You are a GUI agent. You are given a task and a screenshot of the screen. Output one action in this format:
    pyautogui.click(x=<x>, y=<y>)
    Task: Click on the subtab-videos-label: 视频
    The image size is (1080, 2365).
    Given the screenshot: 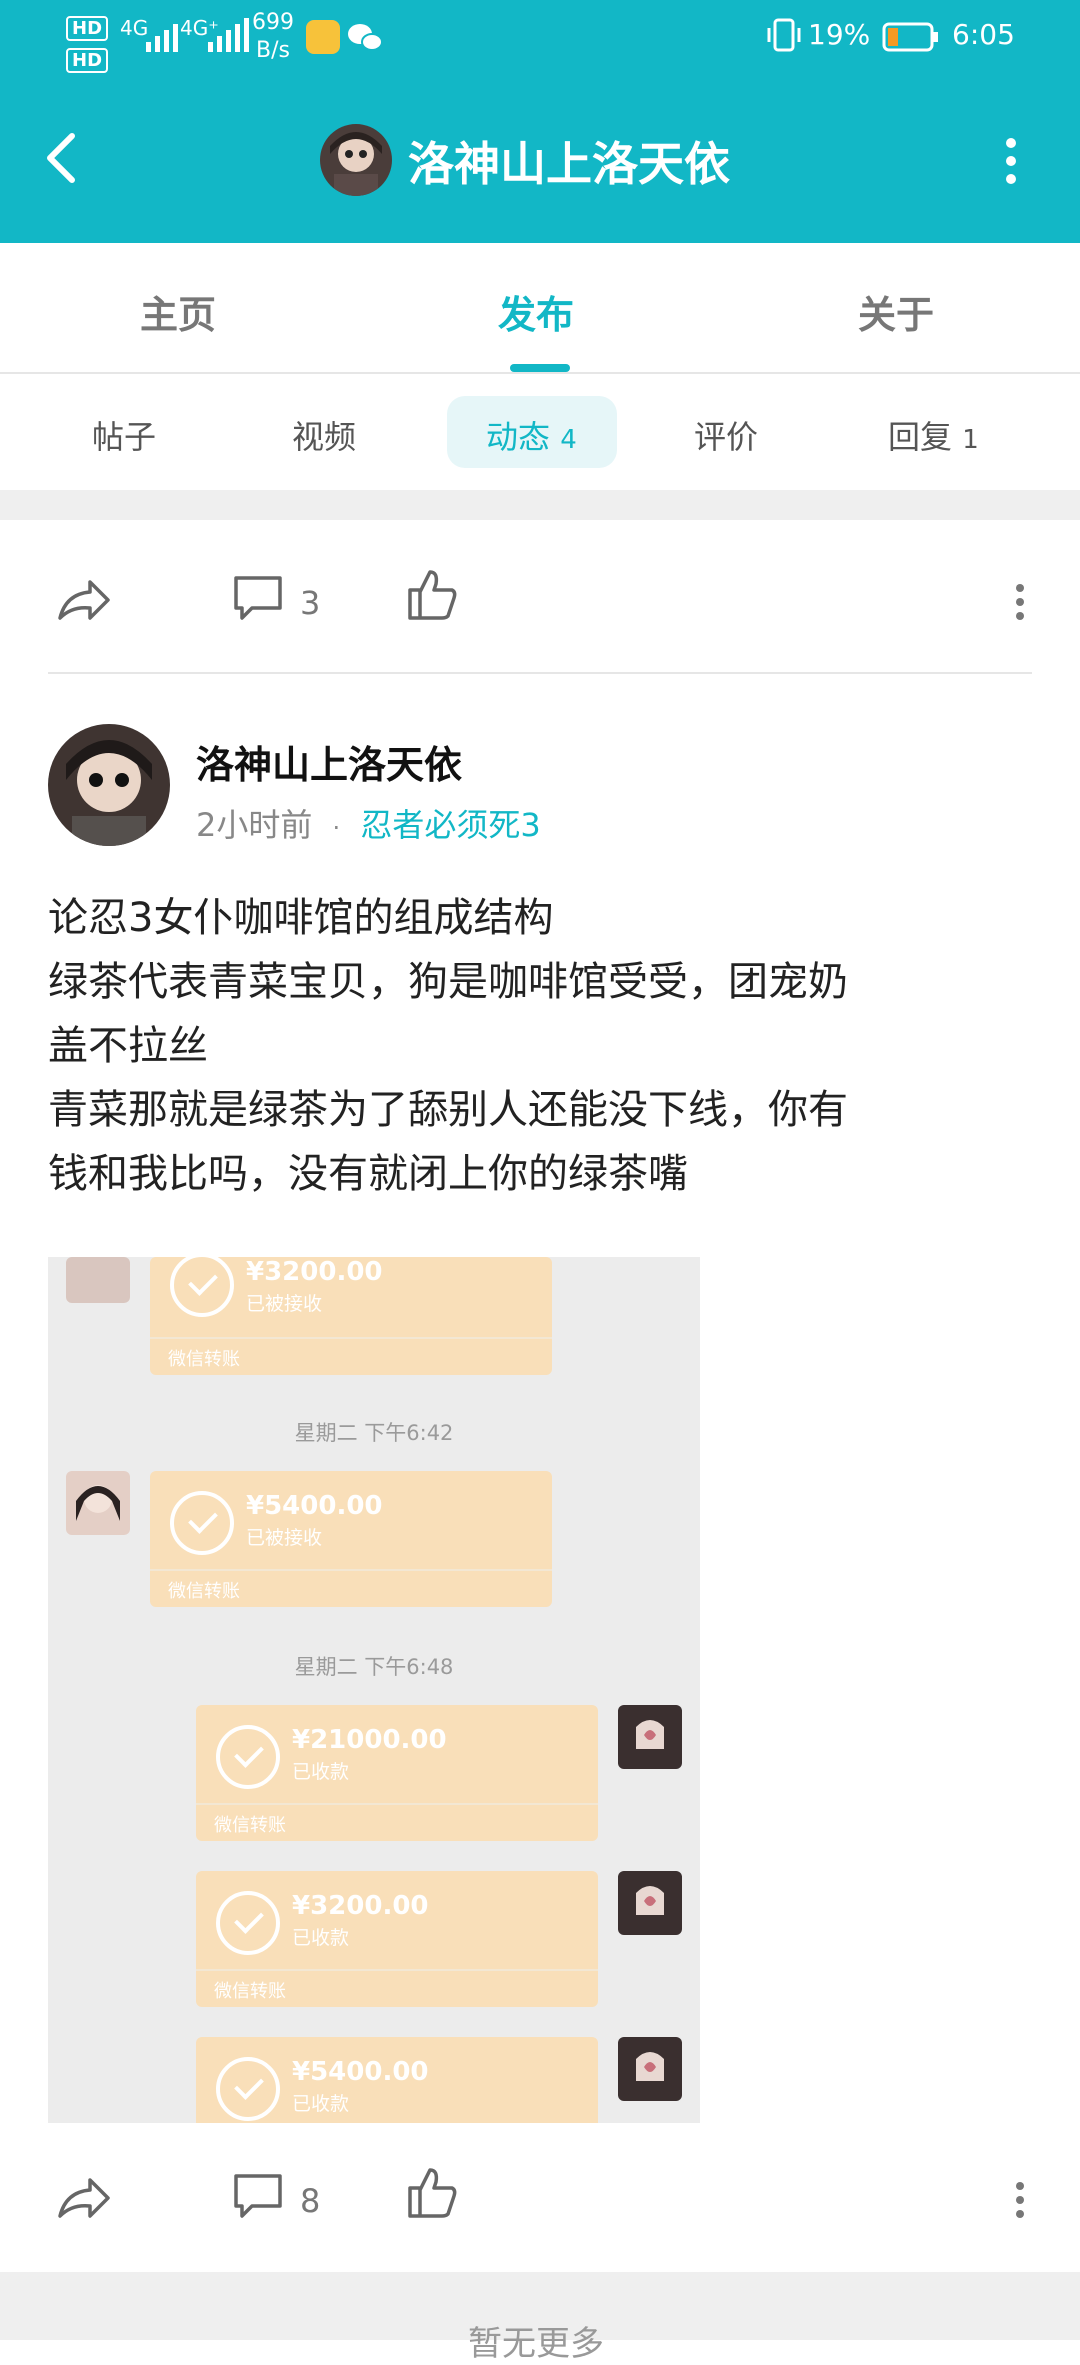 What is the action you would take?
    pyautogui.click(x=324, y=437)
    